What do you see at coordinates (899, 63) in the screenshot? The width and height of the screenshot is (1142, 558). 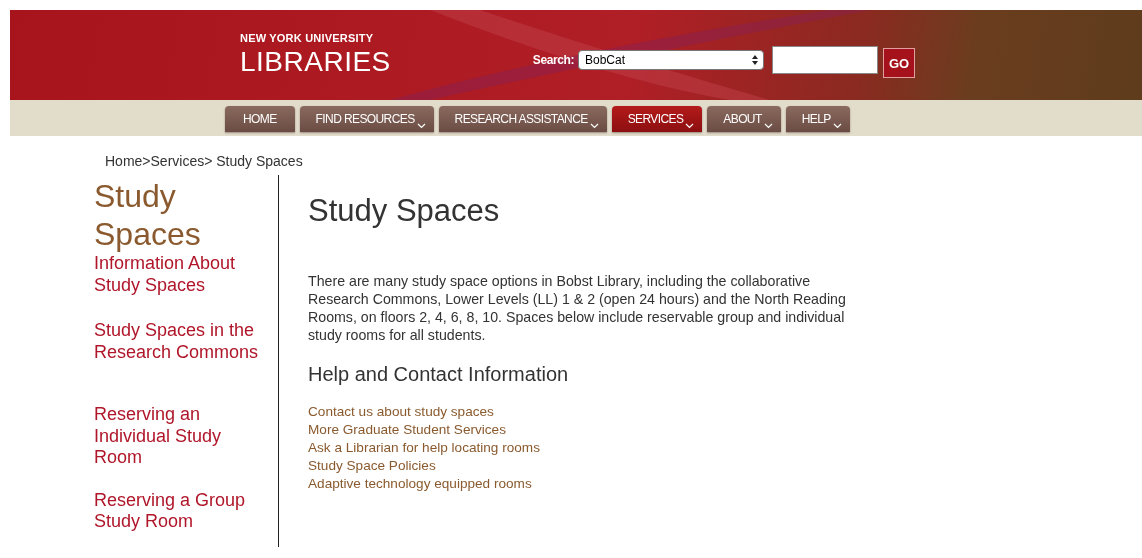 I see `go-button: GO` at bounding box center [899, 63].